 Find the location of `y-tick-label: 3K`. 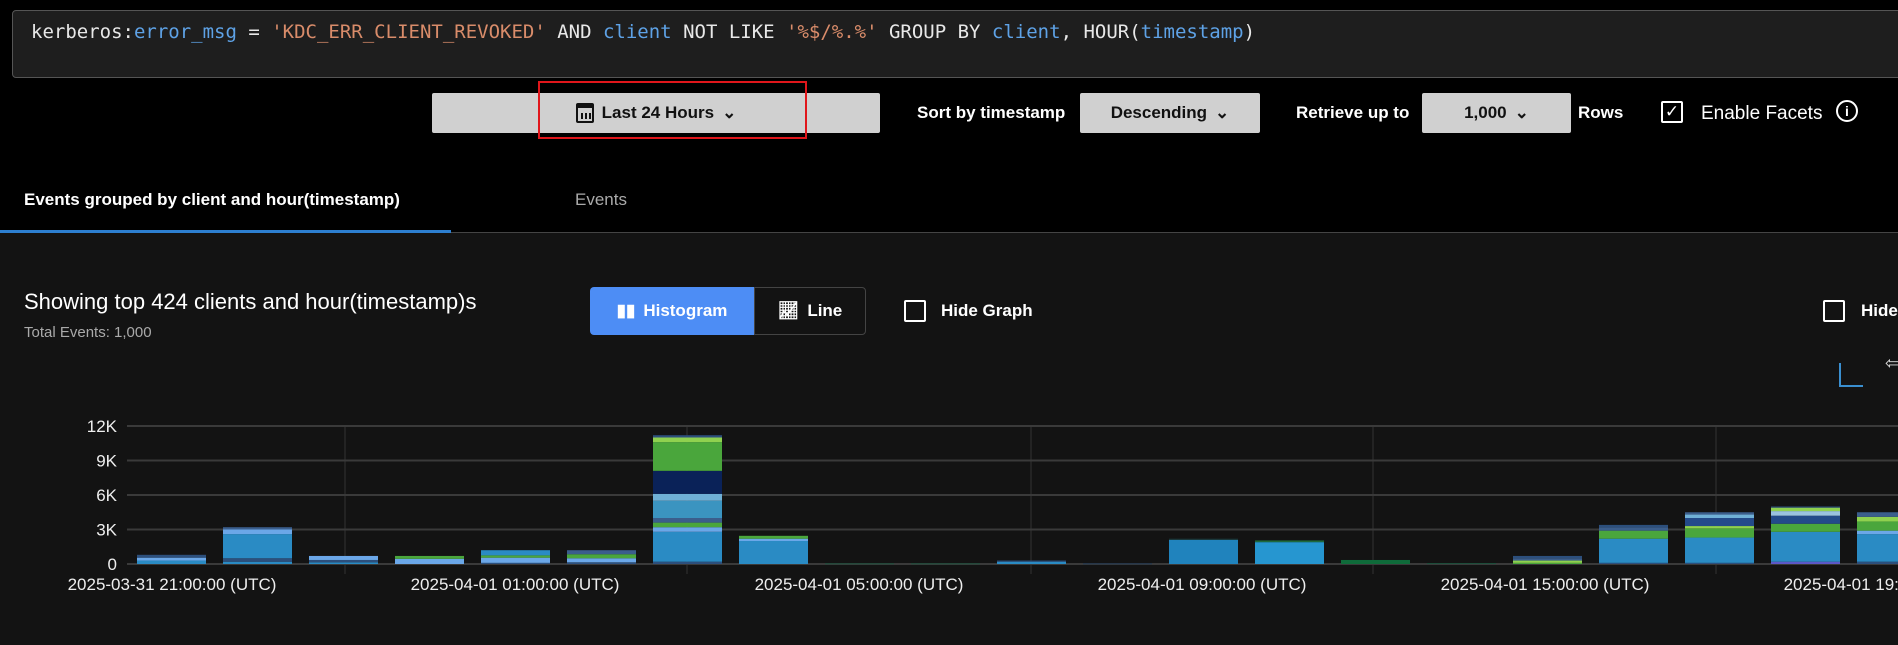

y-tick-label: 3K is located at coordinates (106, 530).